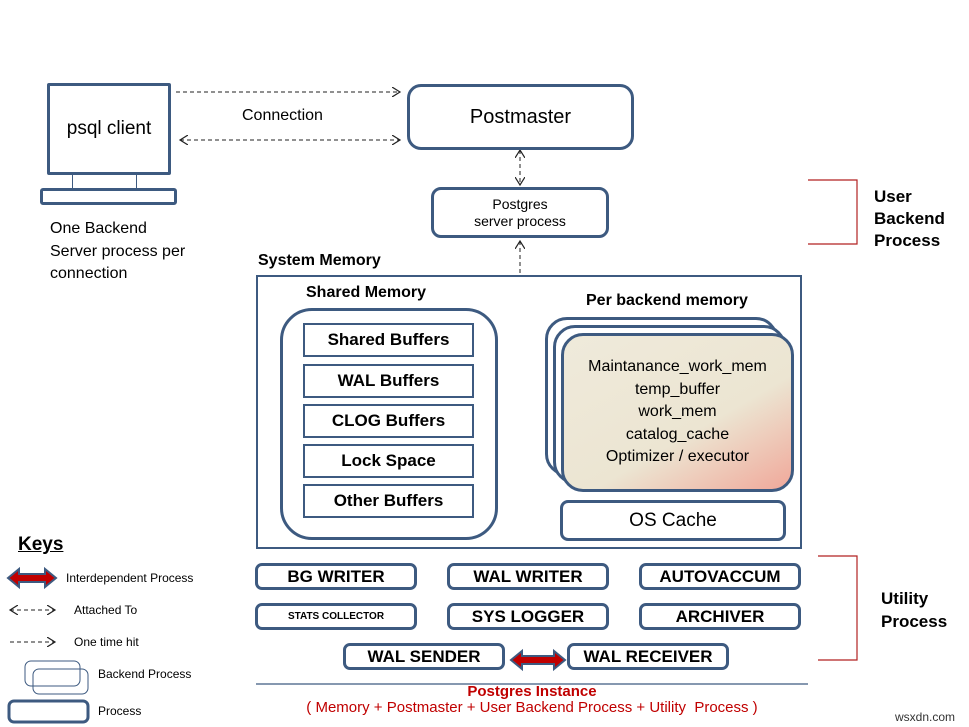 Image resolution: width=969 pixels, height=727 pixels. Describe the element at coordinates (648, 656) in the screenshot. I see `util-wal-receiver: WAL RECEIVER` at that location.